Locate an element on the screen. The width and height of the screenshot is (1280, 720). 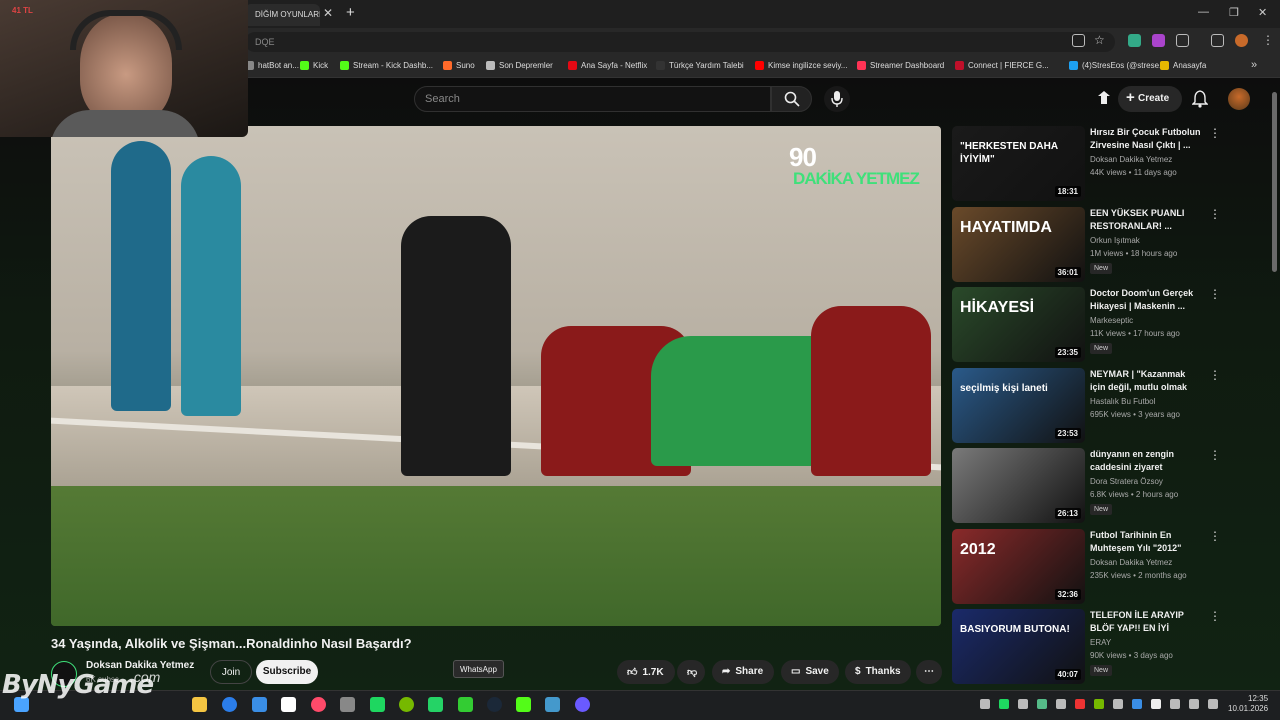
search-input: Search is located at coordinates (592, 99).